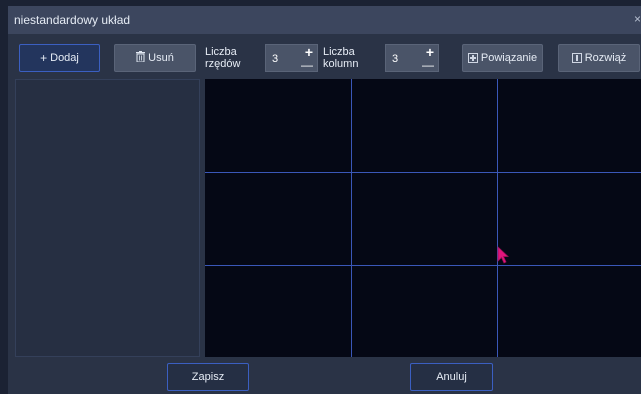 The image size is (641, 394). What do you see at coordinates (221, 52) in the screenshot?
I see `rows-label-line1: Liczba` at bounding box center [221, 52].